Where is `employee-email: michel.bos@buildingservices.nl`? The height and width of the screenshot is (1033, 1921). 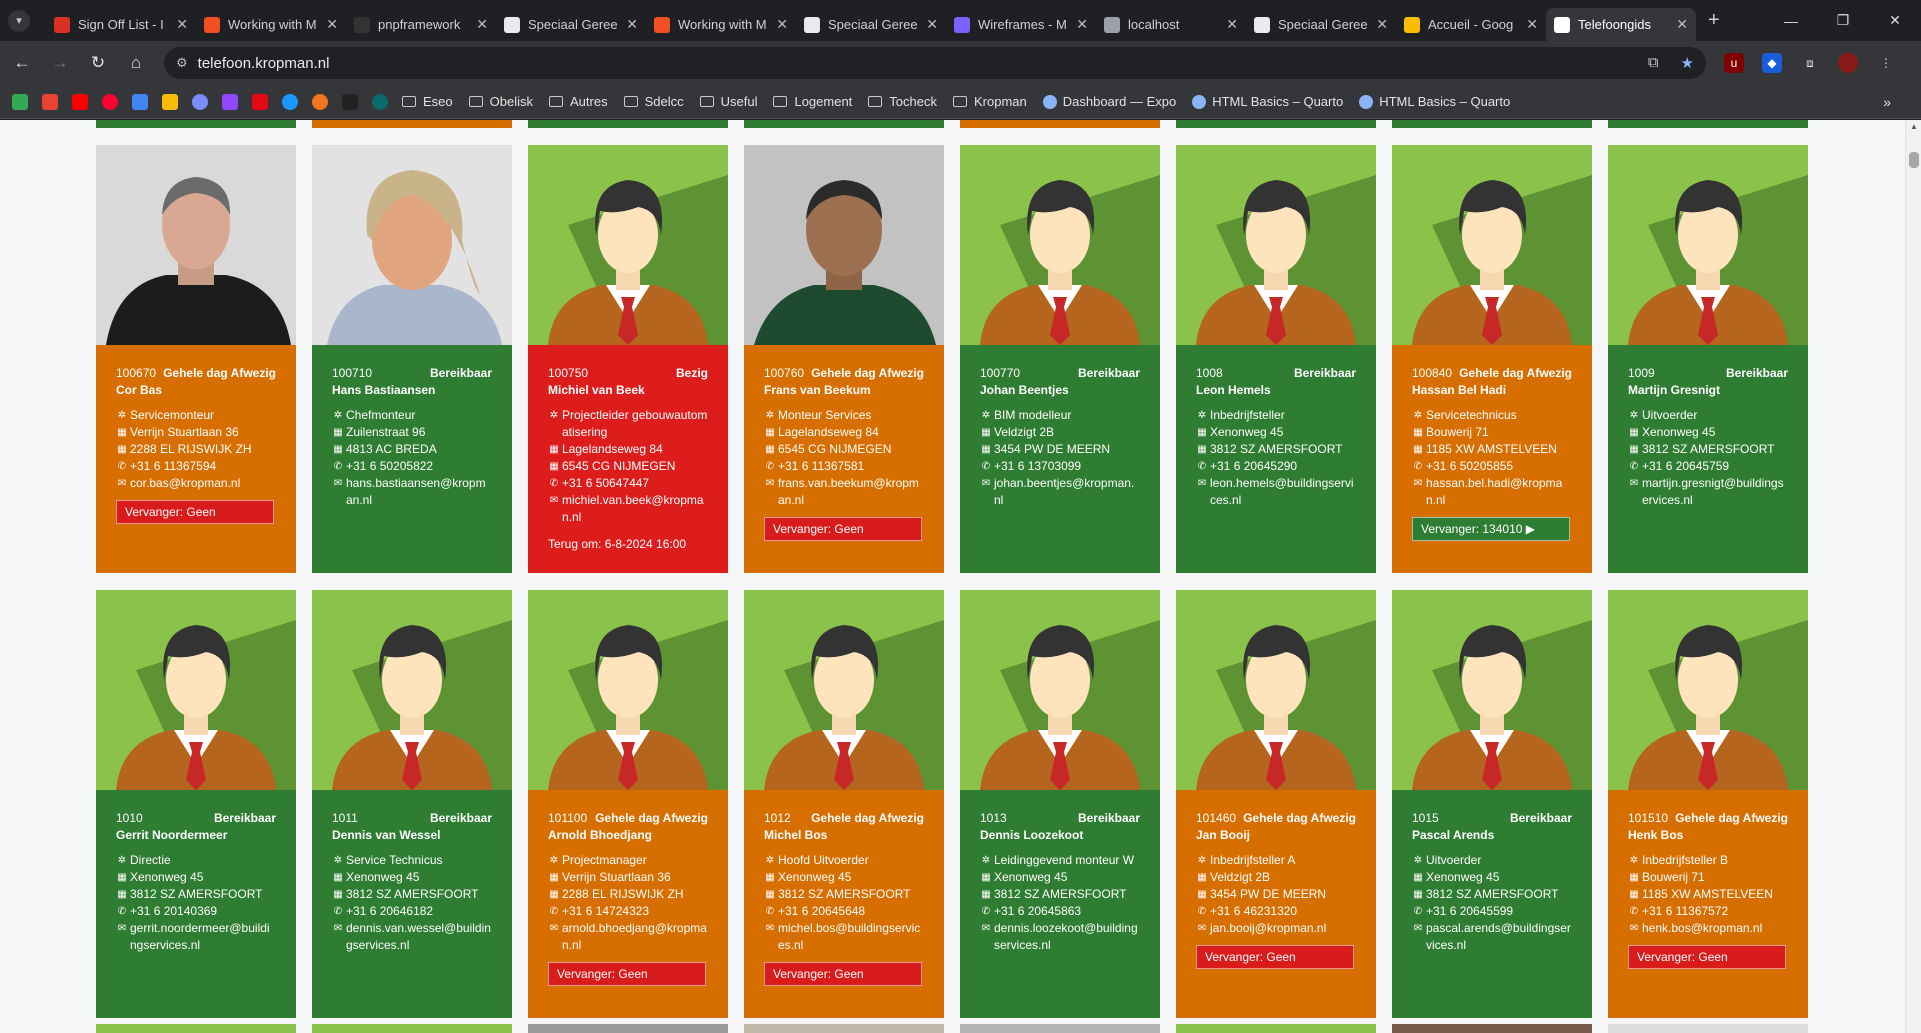
employee-email: michel.bos@buildingservices.nl is located at coordinates (851, 937).